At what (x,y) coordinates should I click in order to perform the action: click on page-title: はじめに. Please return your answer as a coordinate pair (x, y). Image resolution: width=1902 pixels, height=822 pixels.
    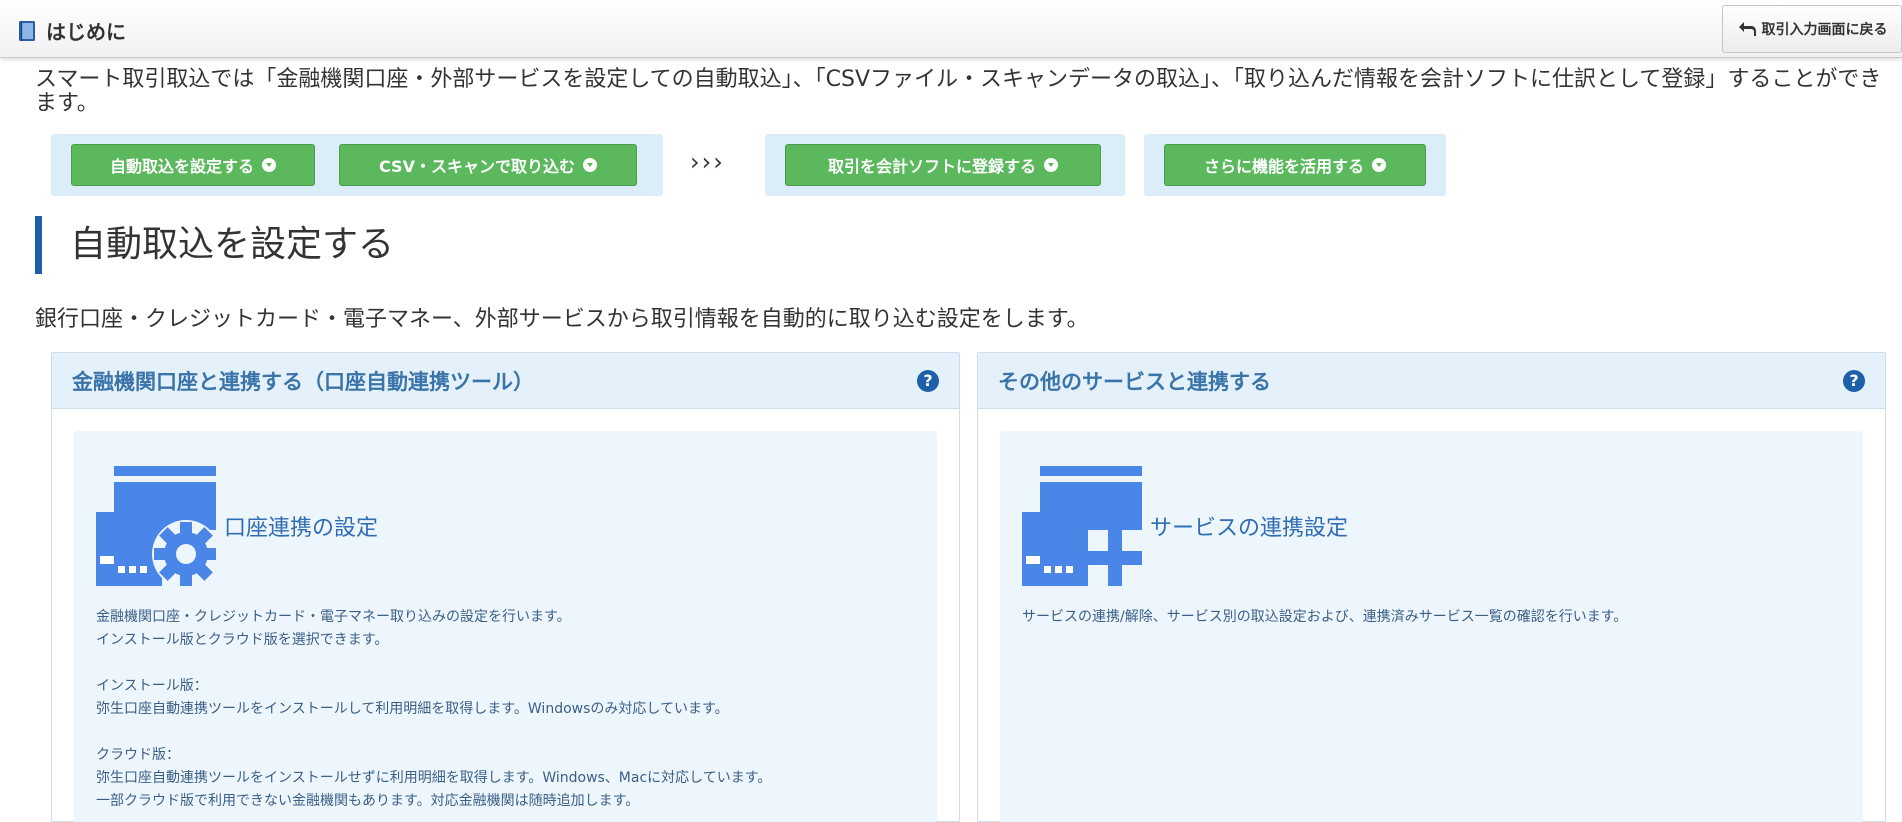
    Looking at the image, I should click on (86, 32).